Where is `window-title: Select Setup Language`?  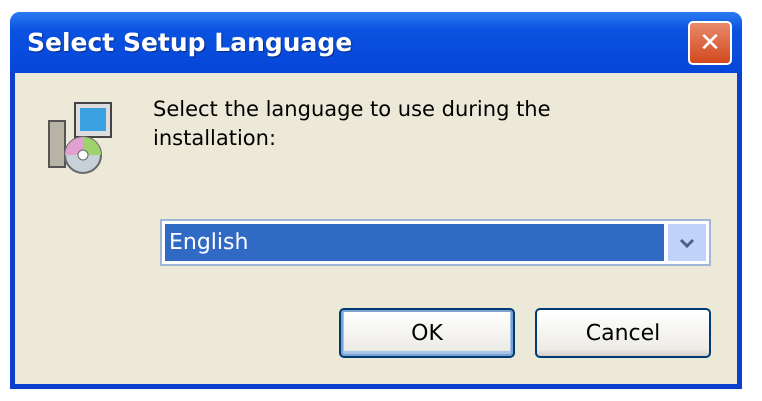
window-title: Select Setup Language is located at coordinates (189, 42).